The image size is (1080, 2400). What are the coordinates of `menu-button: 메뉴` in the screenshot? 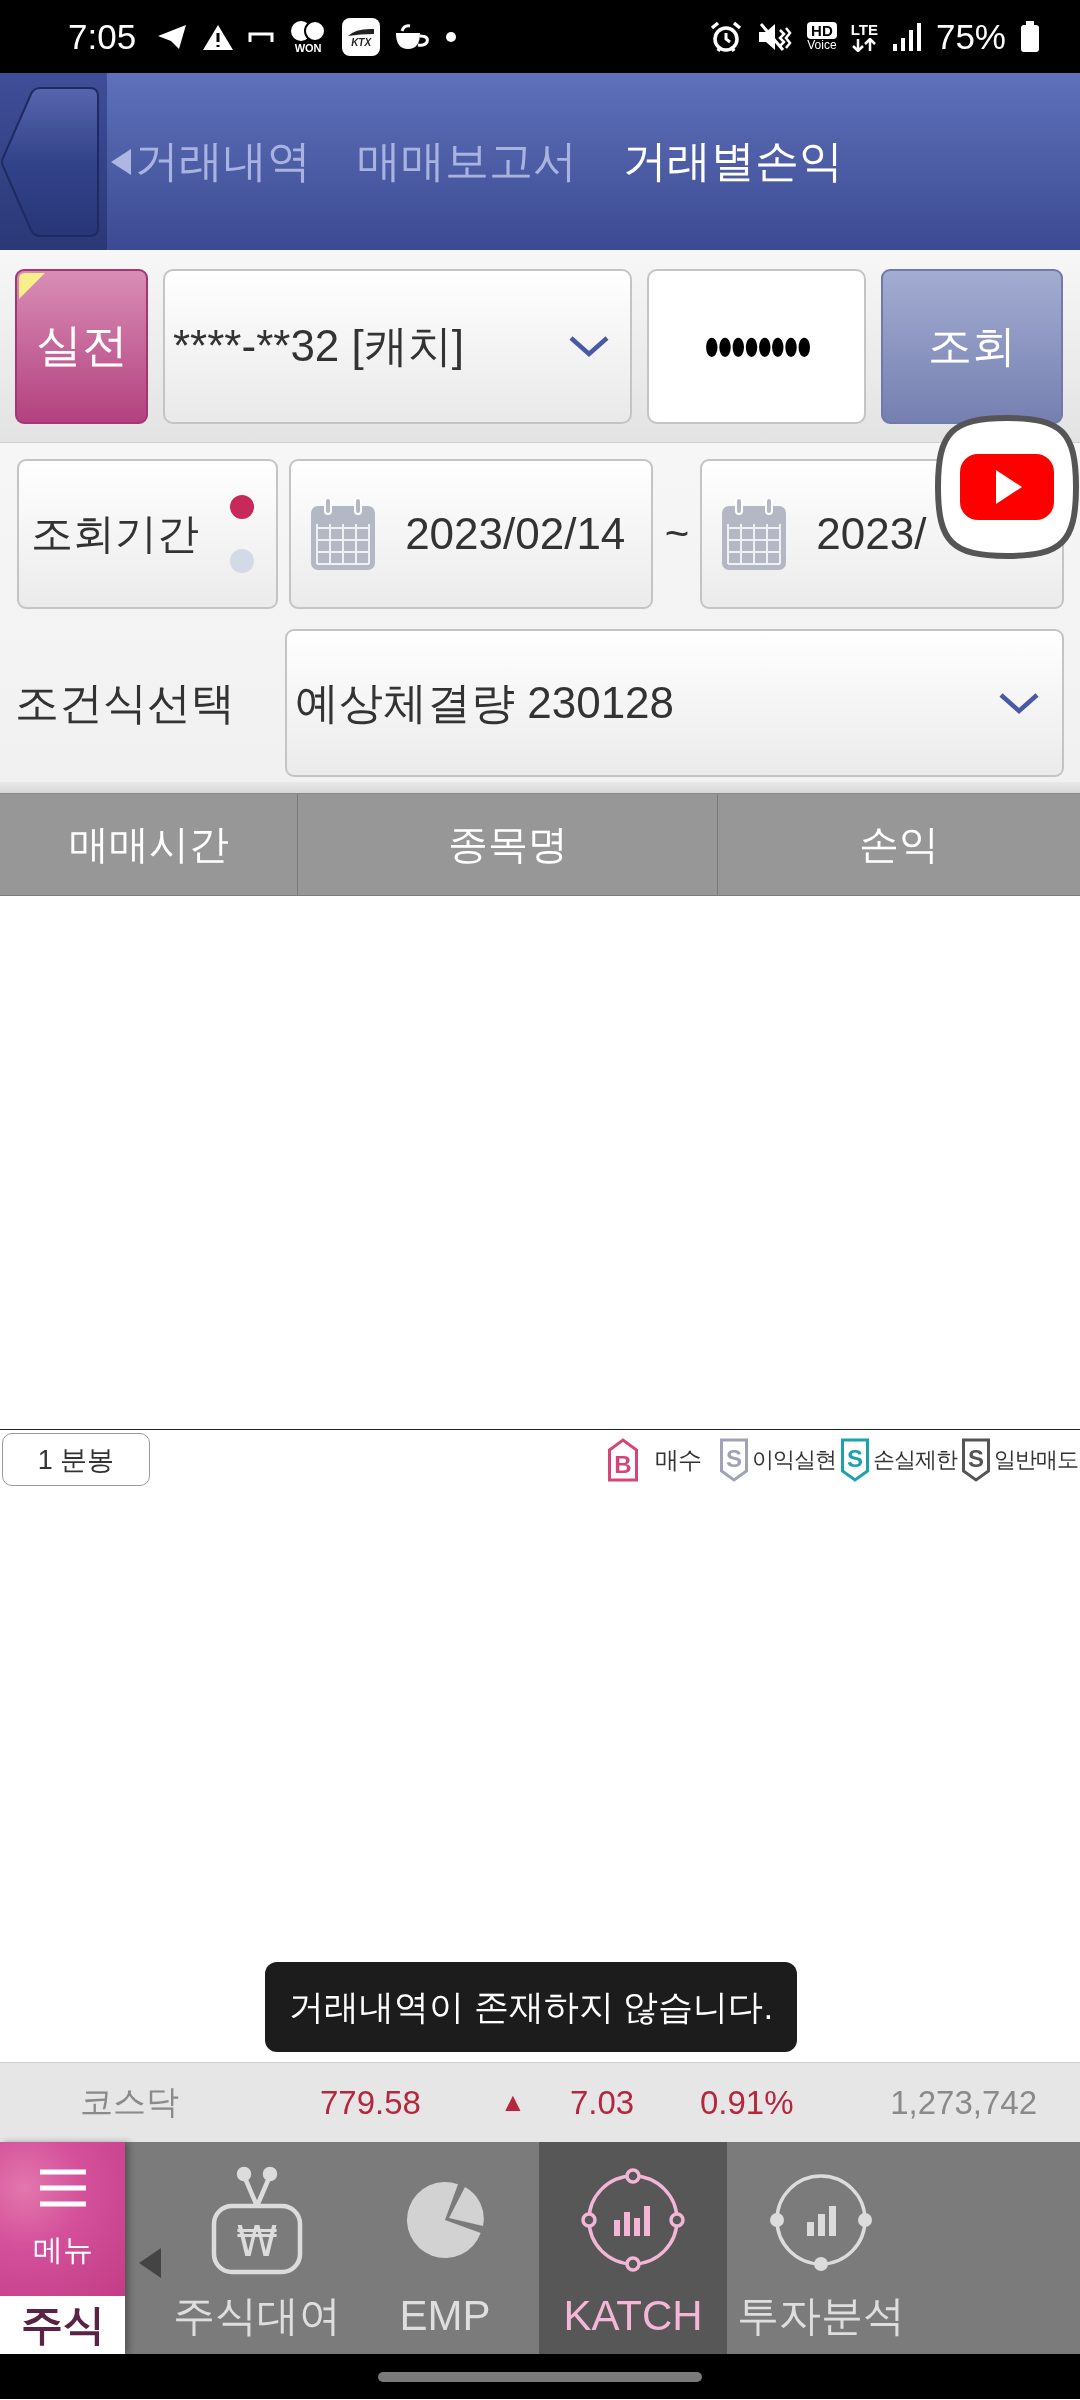 It's located at (62, 2219).